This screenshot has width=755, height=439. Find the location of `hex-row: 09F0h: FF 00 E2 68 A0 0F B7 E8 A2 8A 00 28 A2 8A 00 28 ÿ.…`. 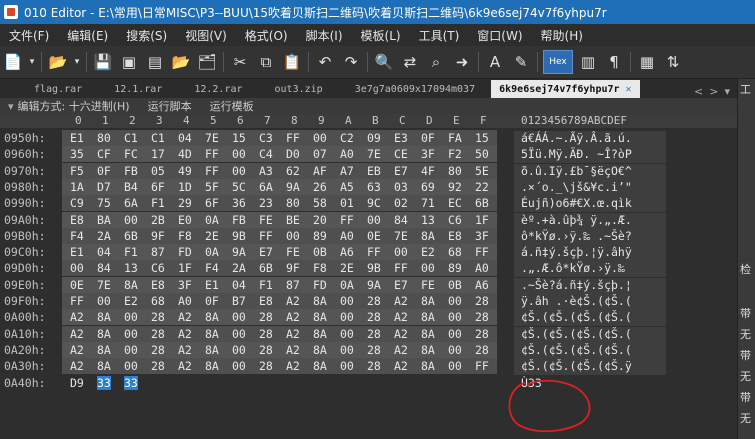

hex-row: 09F0h: FF 00 E2 68 A0 0F B7 E8 A2 8A 00 28 A2 8A 00 28 ÿ.… is located at coordinates (368, 301).